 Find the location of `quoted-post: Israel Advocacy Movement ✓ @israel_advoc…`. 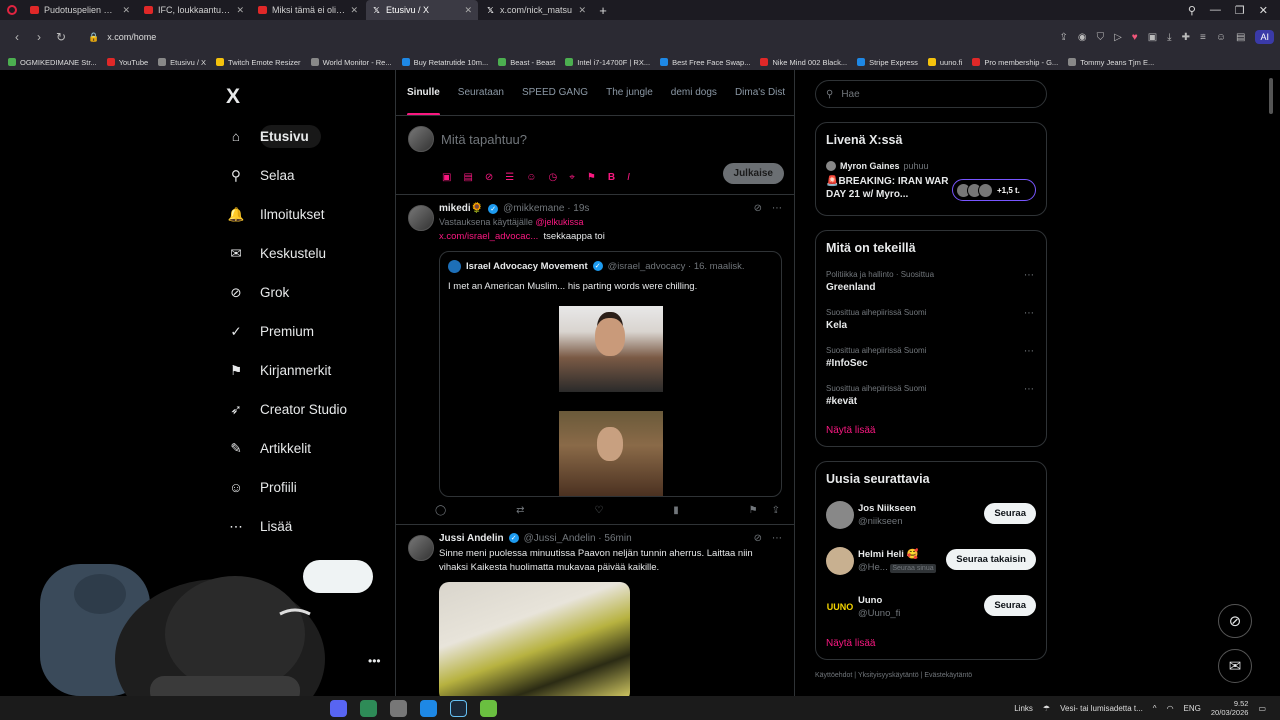

quoted-post: Israel Advocacy Movement ✓ @israel_advoc… is located at coordinates (610, 373).